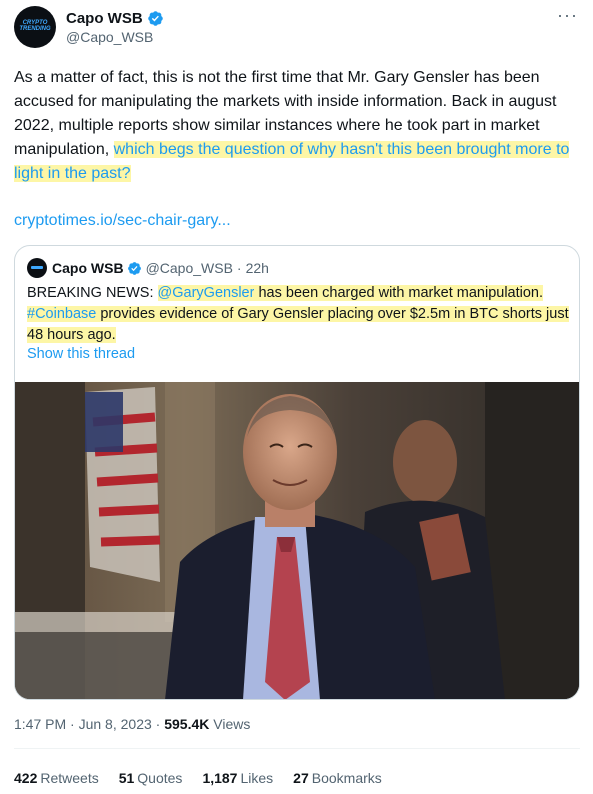 Image resolution: width=593 pixels, height=794 pixels. I want to click on bookmarks-stat: 27 Bookmarks, so click(337, 778).